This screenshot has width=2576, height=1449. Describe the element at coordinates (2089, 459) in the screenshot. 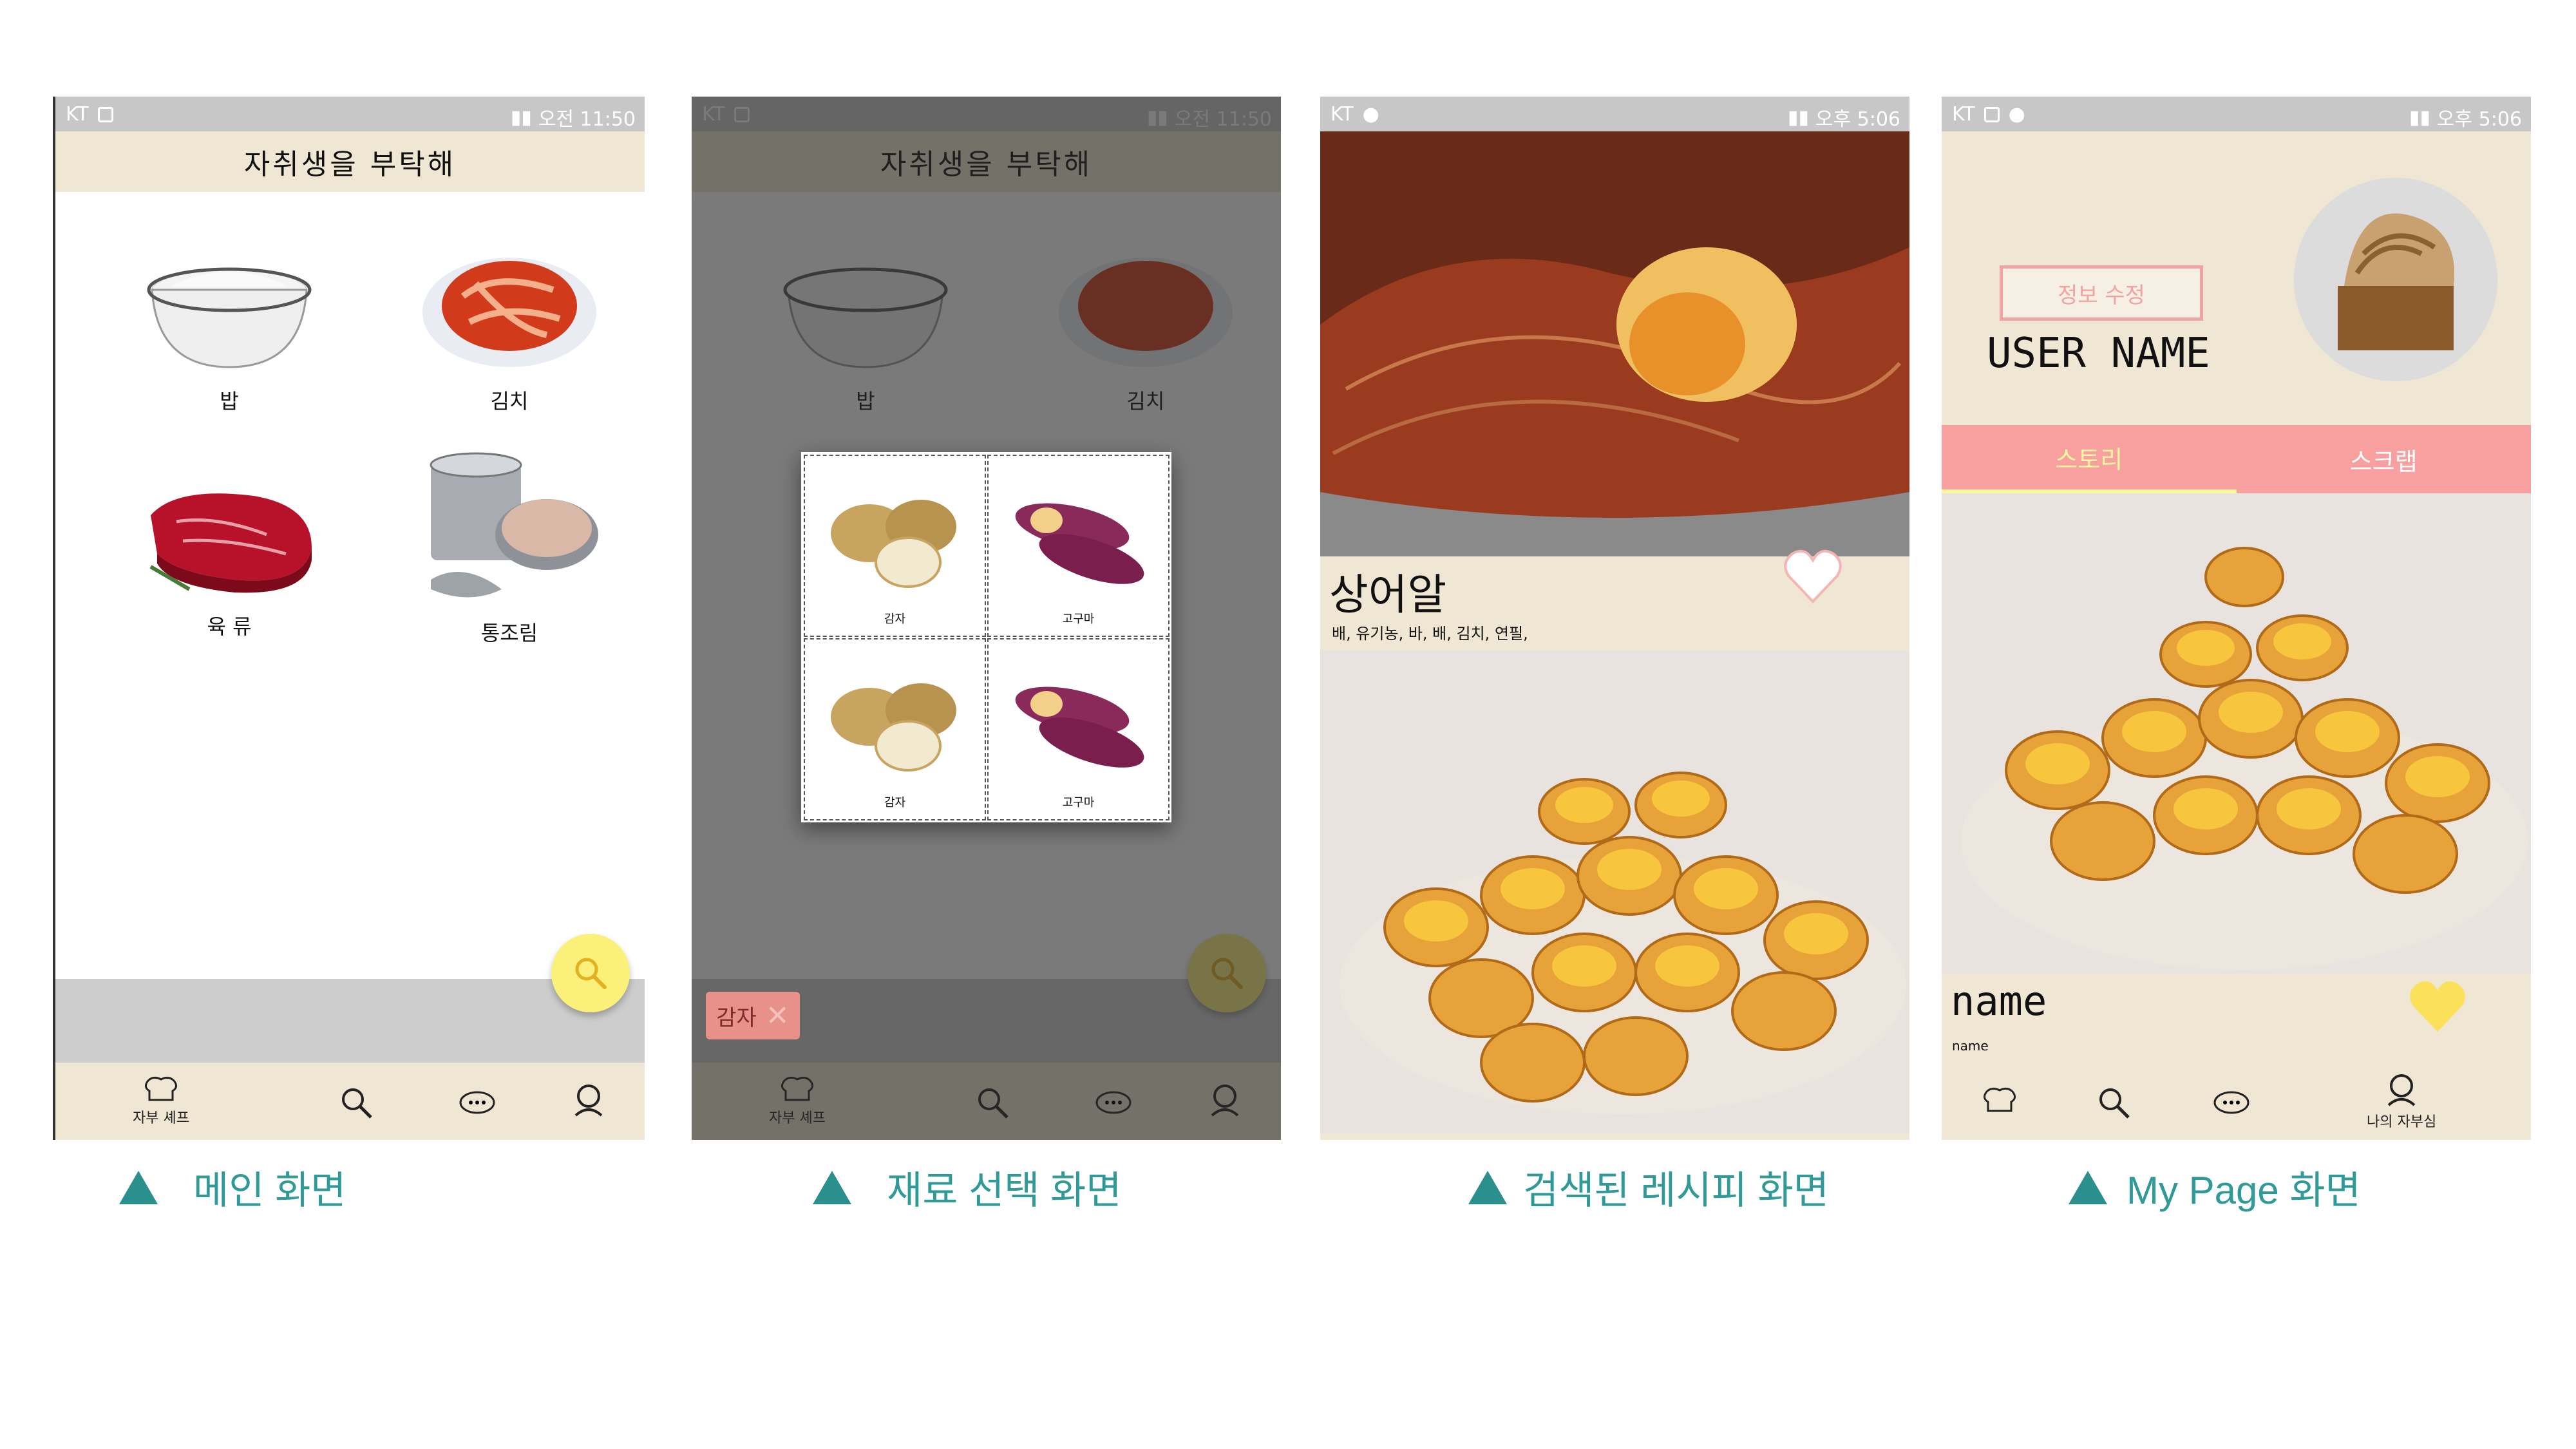

I see `tab-story: 스토리` at that location.